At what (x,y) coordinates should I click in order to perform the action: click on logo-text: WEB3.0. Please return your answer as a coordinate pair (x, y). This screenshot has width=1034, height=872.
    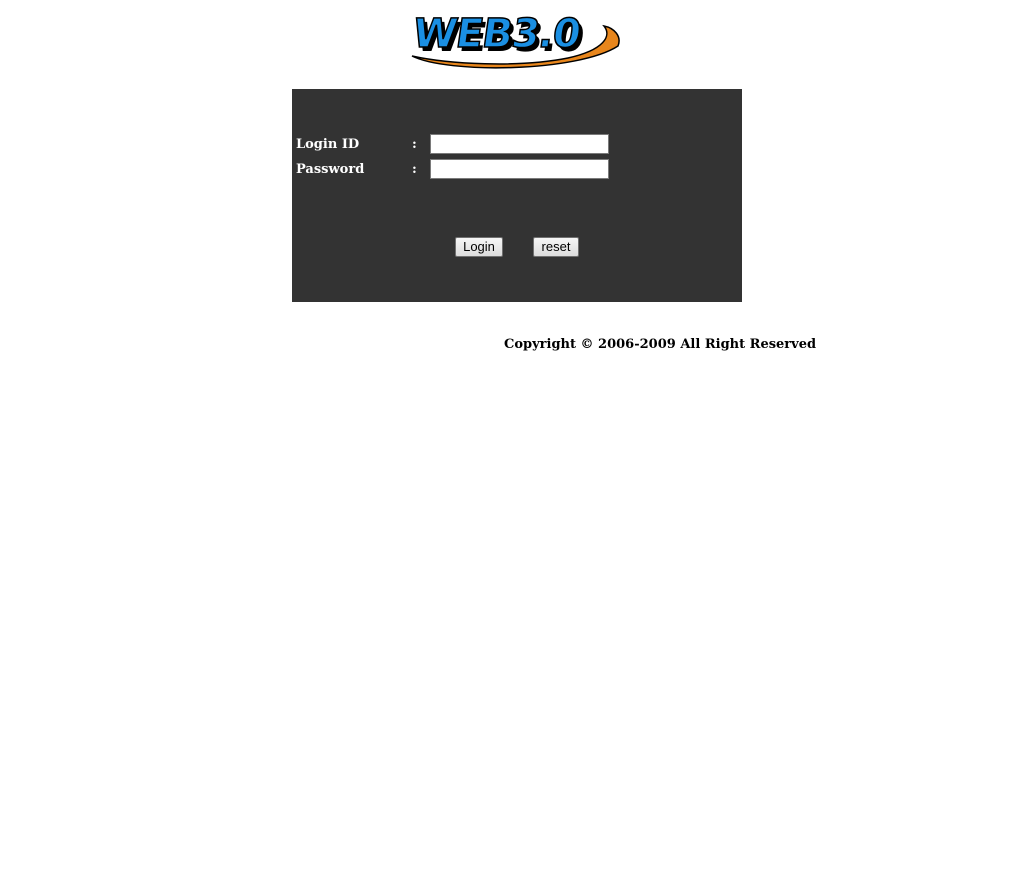
    Looking at the image, I should click on (496, 34).